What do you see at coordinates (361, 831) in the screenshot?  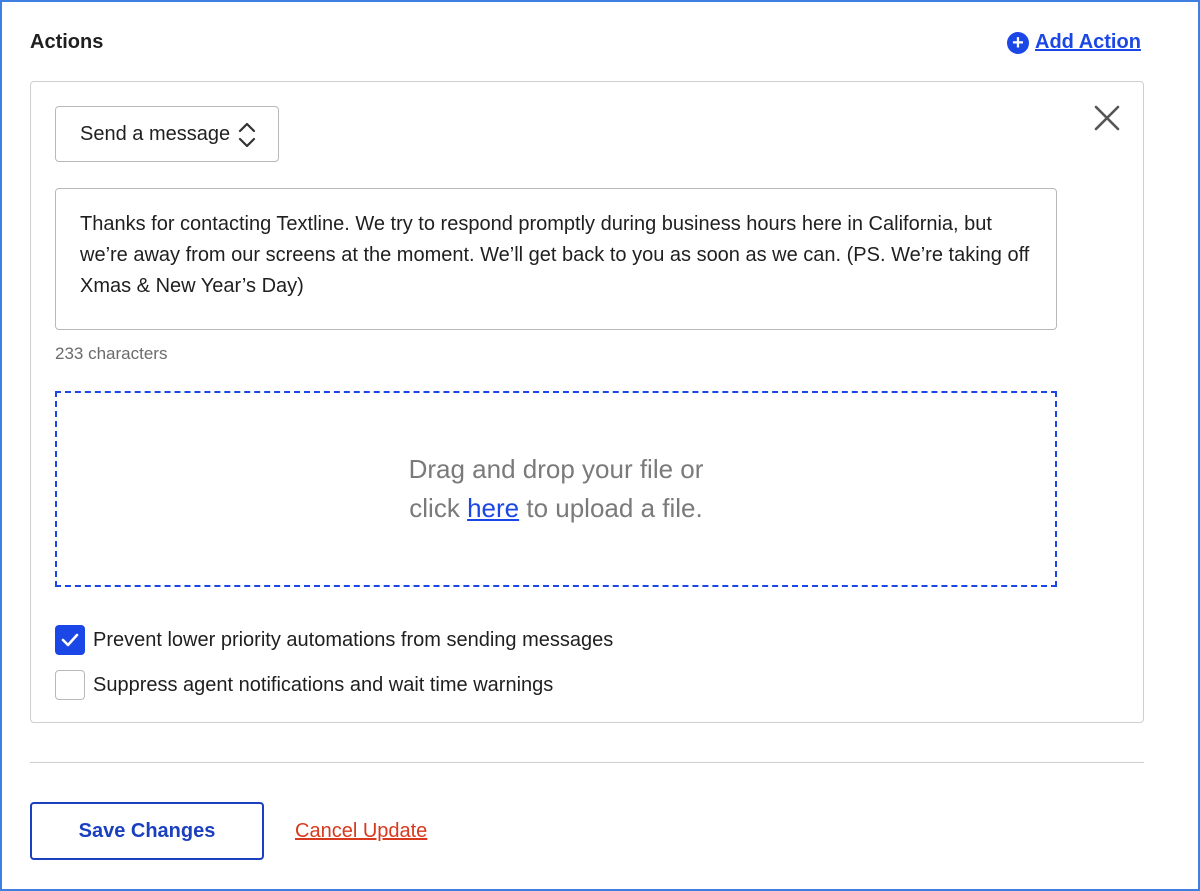 I see `cancel-update-link: Cancel Update` at bounding box center [361, 831].